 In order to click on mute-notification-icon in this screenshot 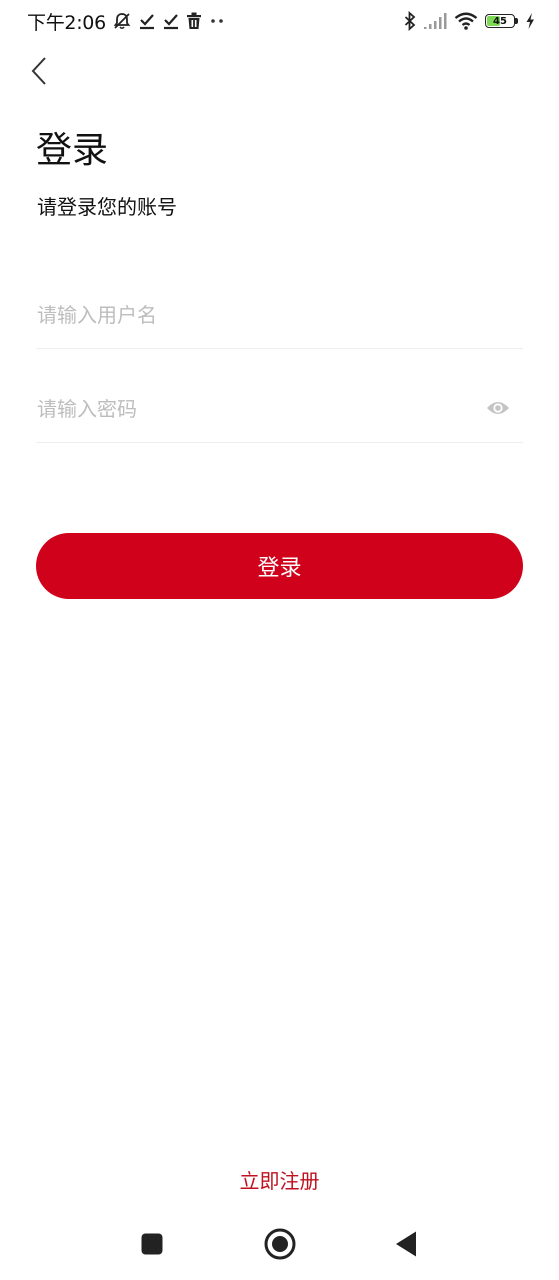, I will do `click(122, 21)`.